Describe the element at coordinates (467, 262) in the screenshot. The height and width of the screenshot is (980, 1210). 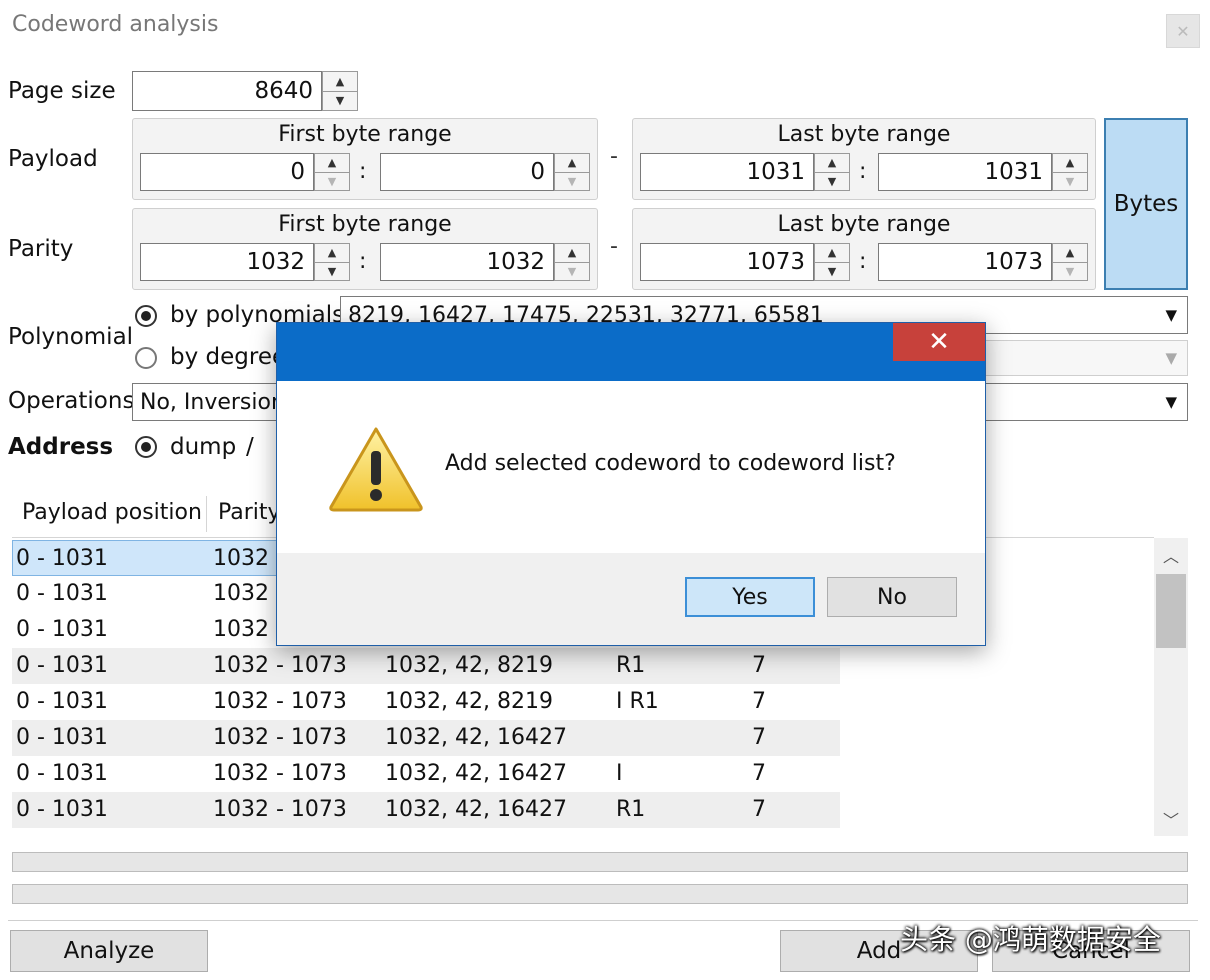
I see `parity-first-to-input: 1032` at that location.